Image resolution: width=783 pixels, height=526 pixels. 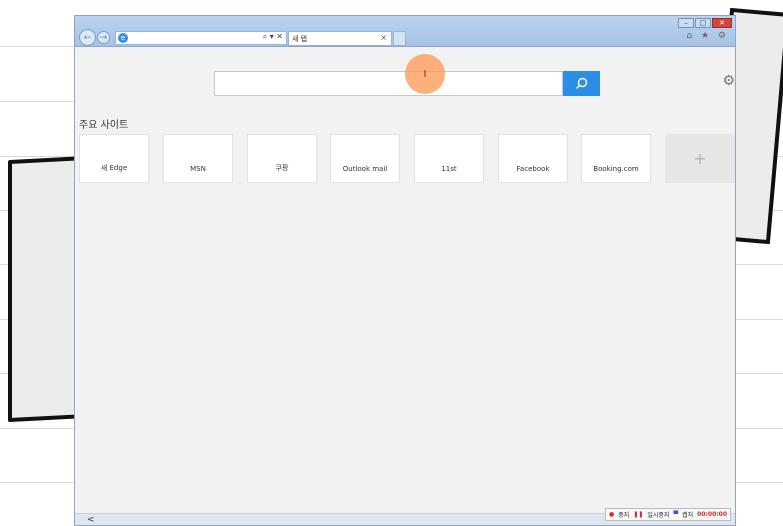 What do you see at coordinates (658, 514) in the screenshot?
I see `recorder-pause-button: 일시중지` at bounding box center [658, 514].